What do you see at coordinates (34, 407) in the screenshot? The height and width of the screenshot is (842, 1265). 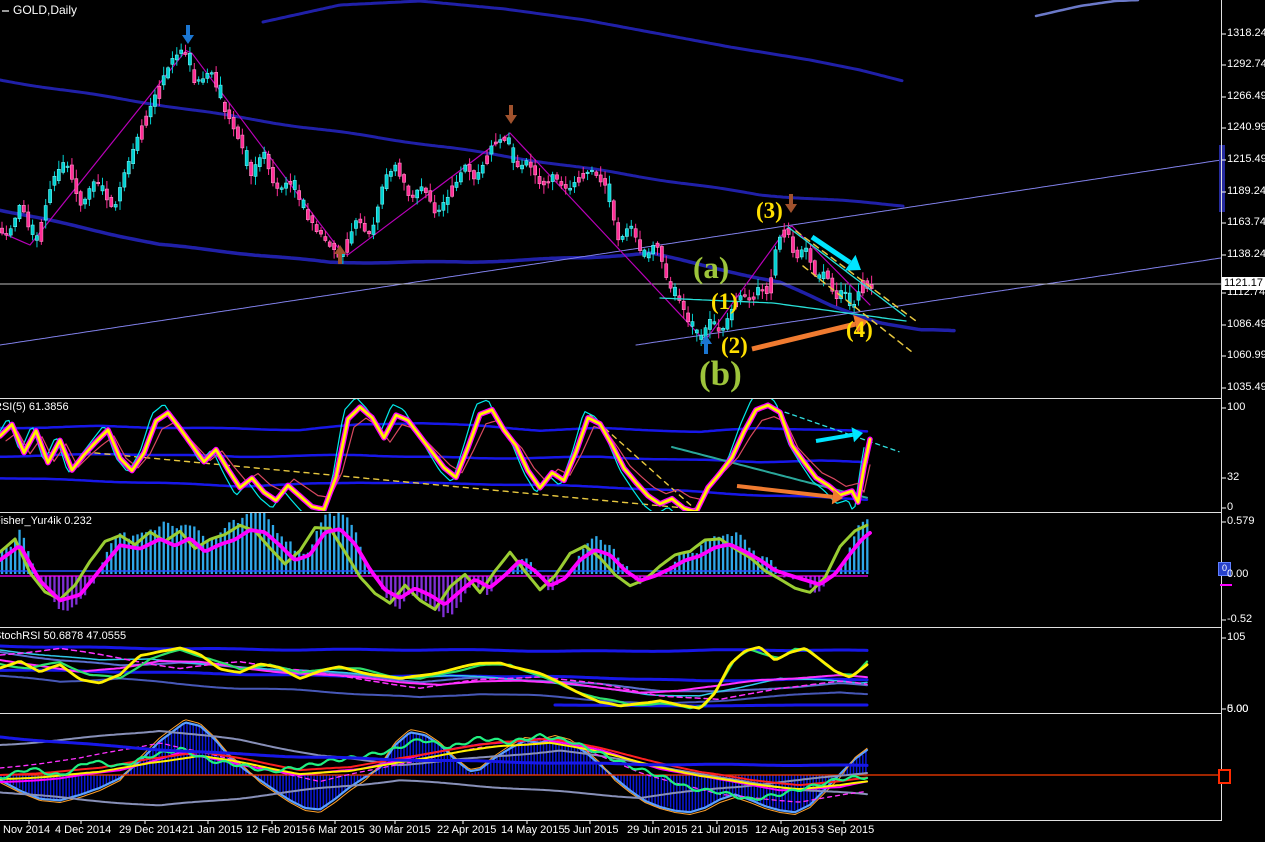 I see `rsi-indicator-label: RSI(5) 61.3856` at bounding box center [34, 407].